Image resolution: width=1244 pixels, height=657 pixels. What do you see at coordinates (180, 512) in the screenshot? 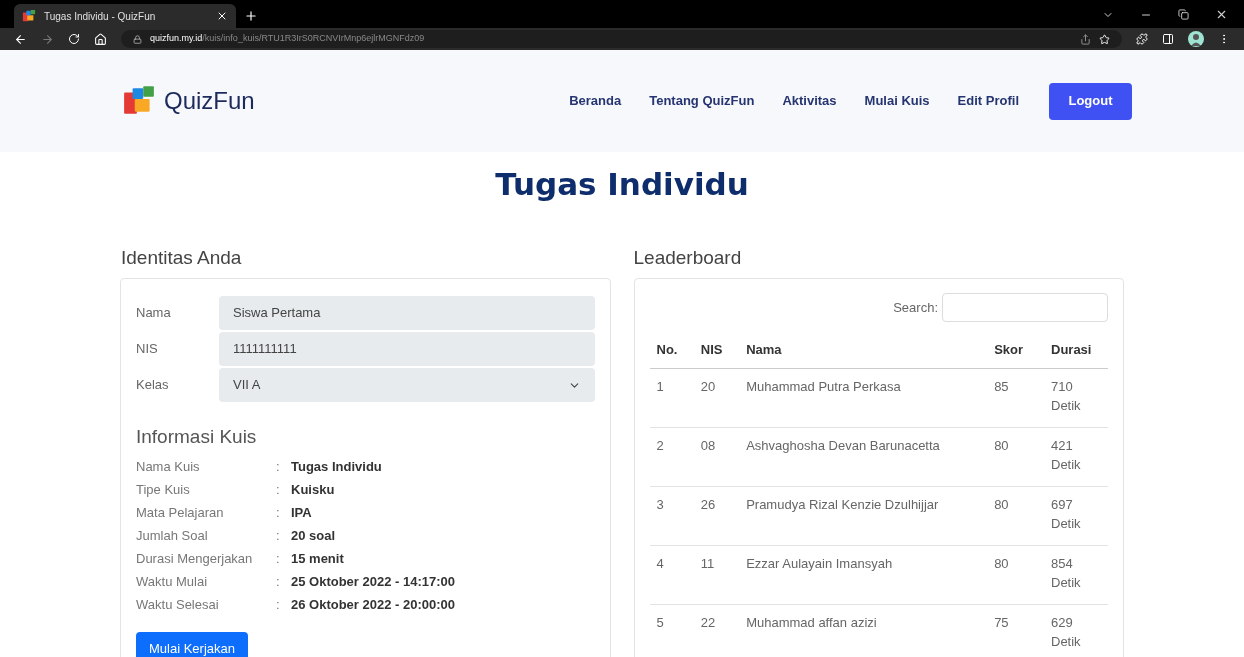
I see `info-label: Mata Pelajaran` at bounding box center [180, 512].